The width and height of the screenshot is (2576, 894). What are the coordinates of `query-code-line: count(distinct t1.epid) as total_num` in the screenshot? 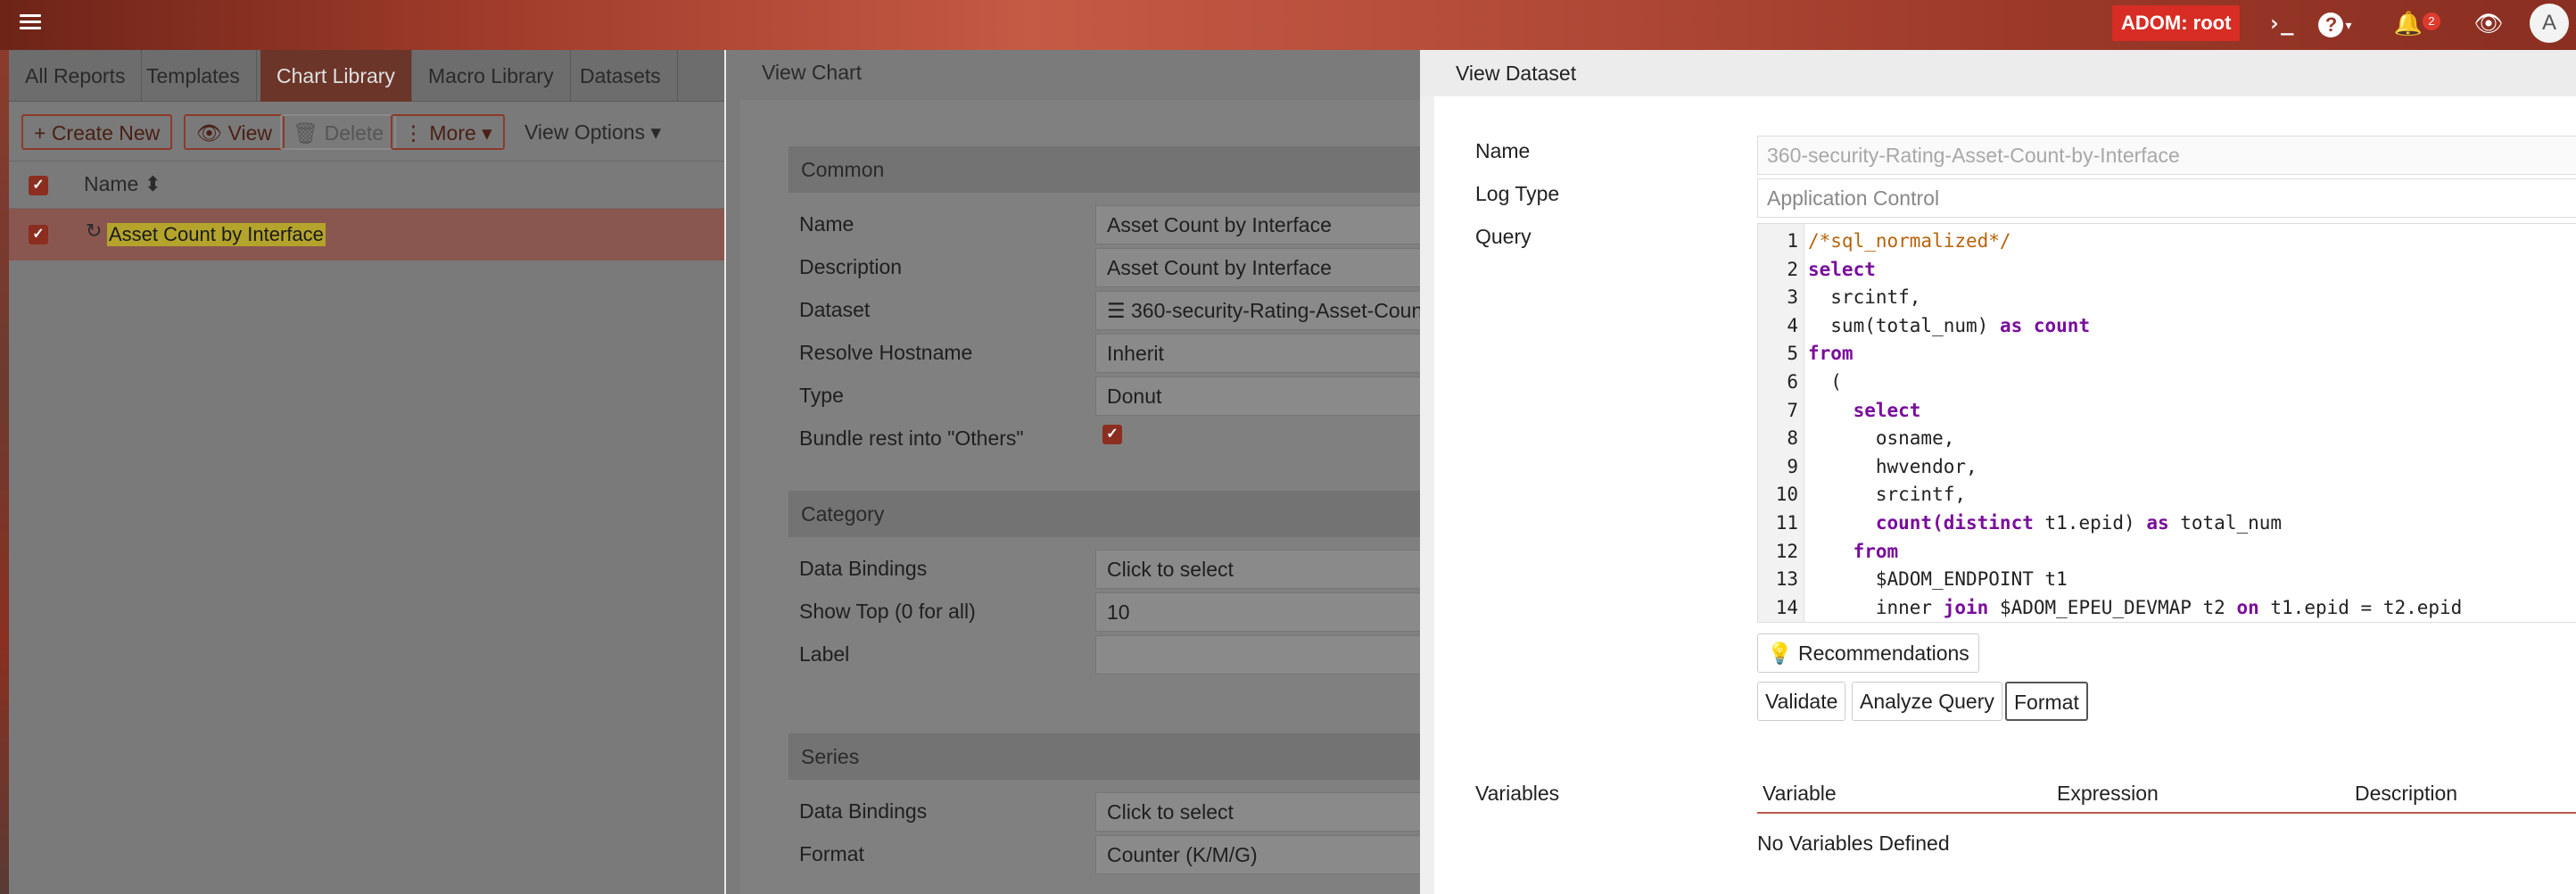 It's located at (2045, 523).